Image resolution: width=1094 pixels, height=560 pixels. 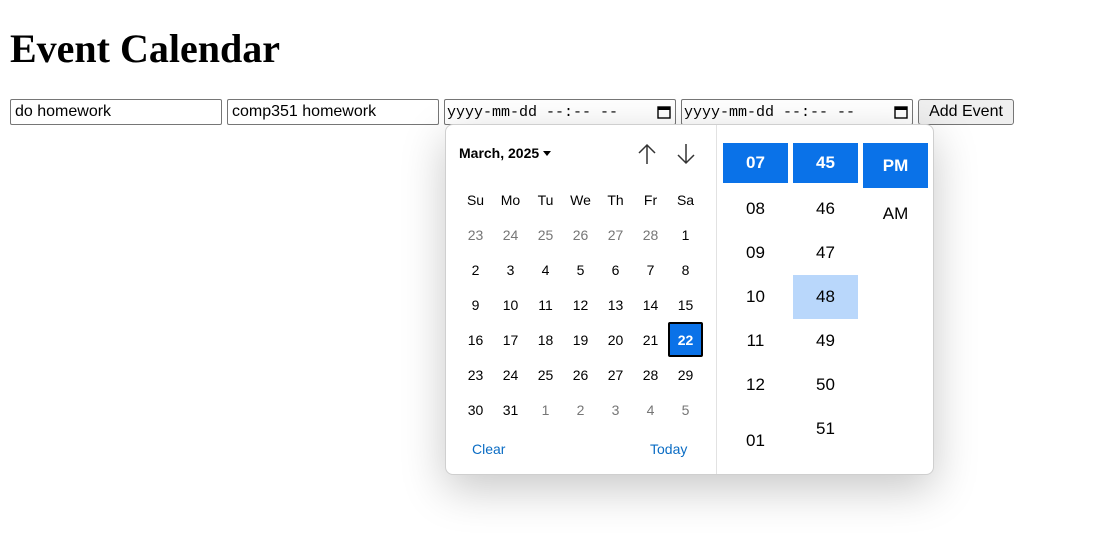 I want to click on day-cell: 6, so click(x=615, y=269).